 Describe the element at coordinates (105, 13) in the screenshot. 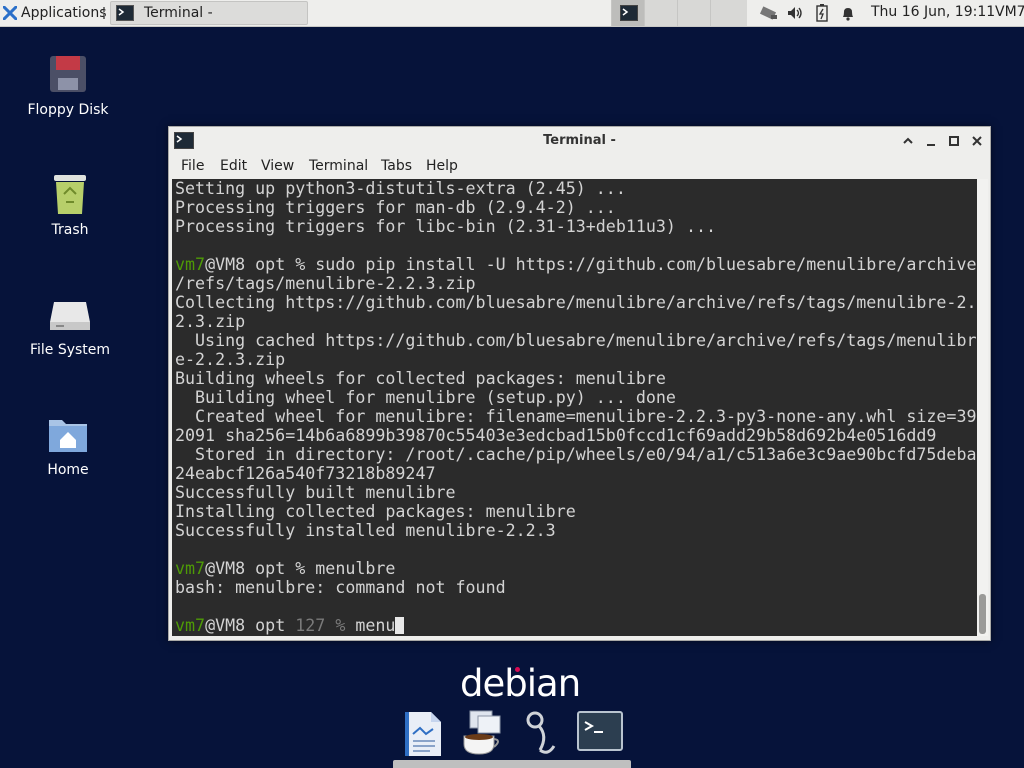

I see `panel-separator` at that location.